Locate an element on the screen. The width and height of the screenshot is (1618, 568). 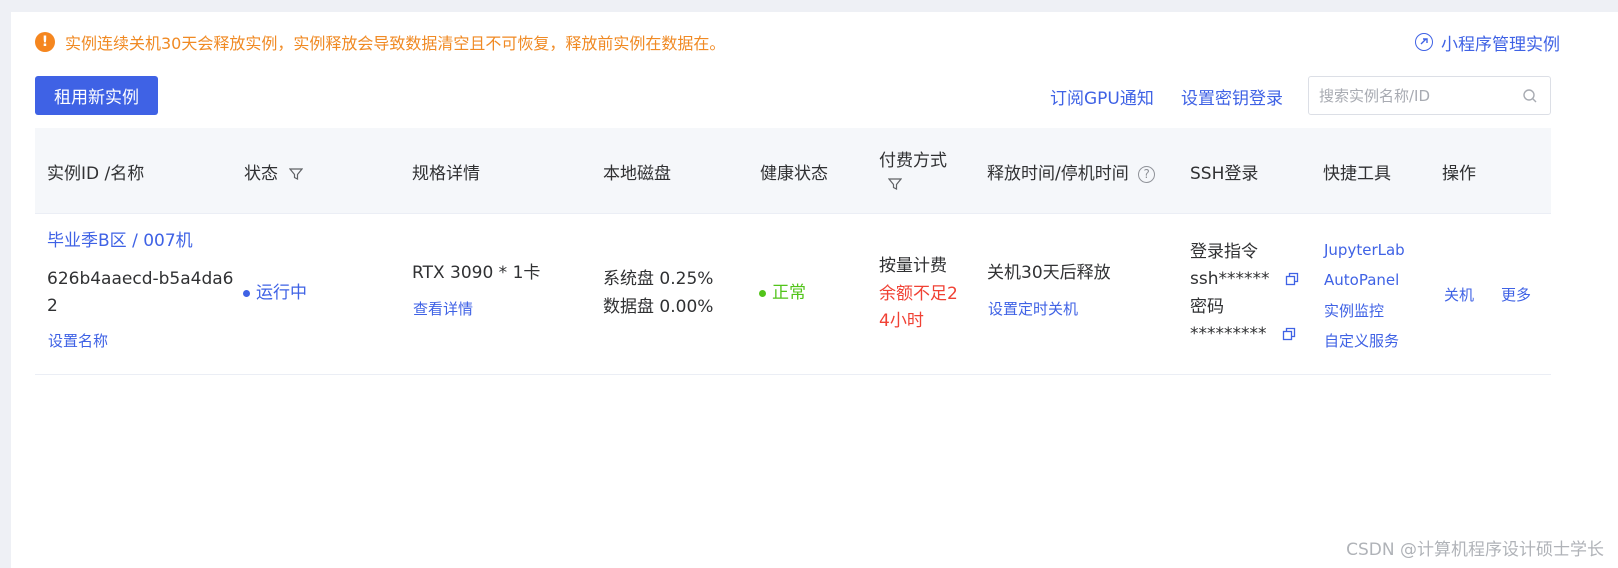
release-policy: 关机30天后释放 is located at coordinates (1049, 273).